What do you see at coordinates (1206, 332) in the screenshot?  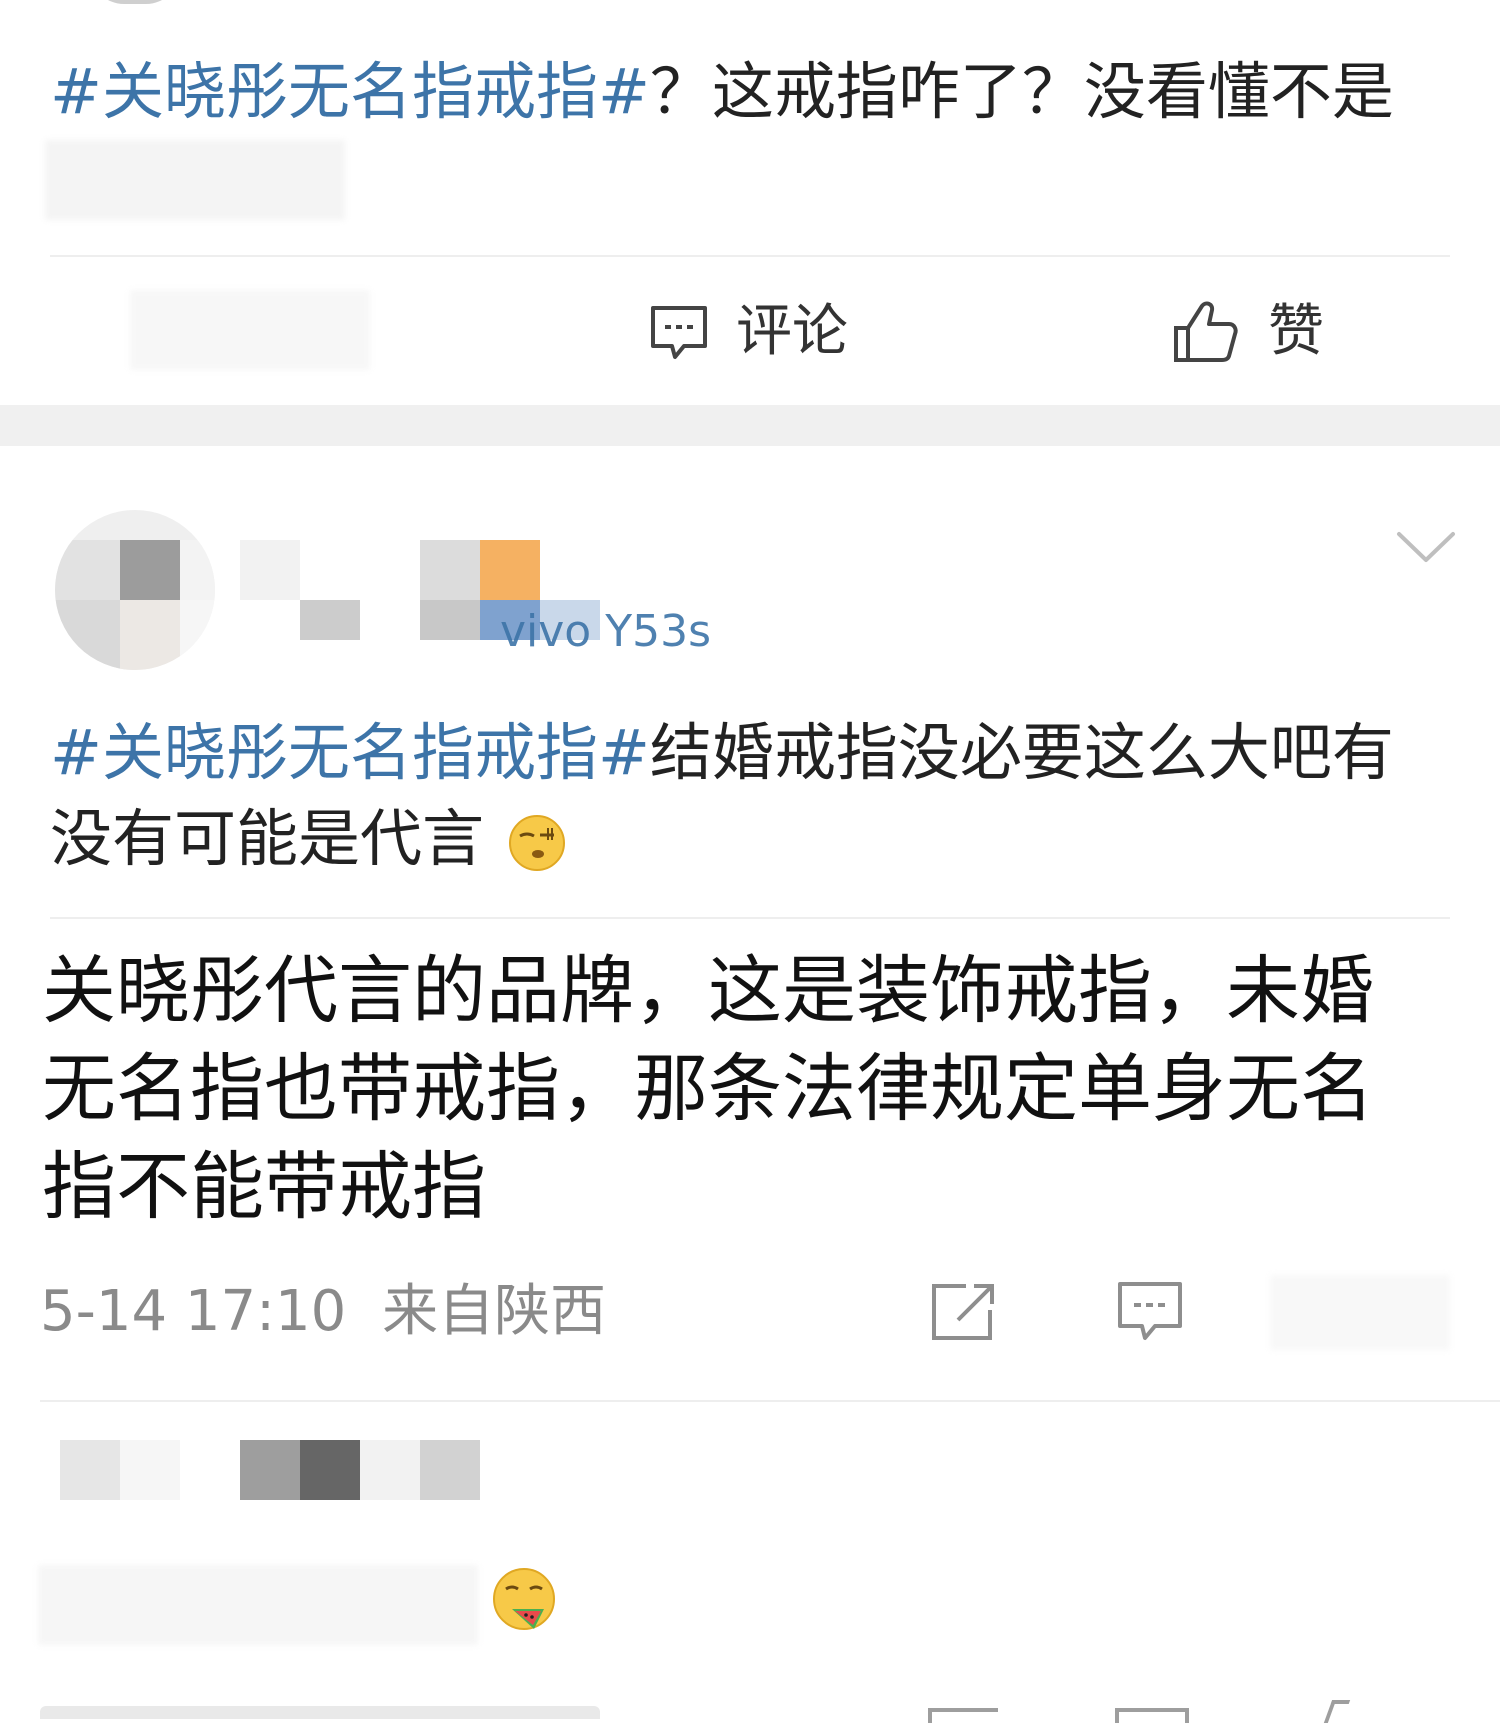 I see `thumb-up-icon` at bounding box center [1206, 332].